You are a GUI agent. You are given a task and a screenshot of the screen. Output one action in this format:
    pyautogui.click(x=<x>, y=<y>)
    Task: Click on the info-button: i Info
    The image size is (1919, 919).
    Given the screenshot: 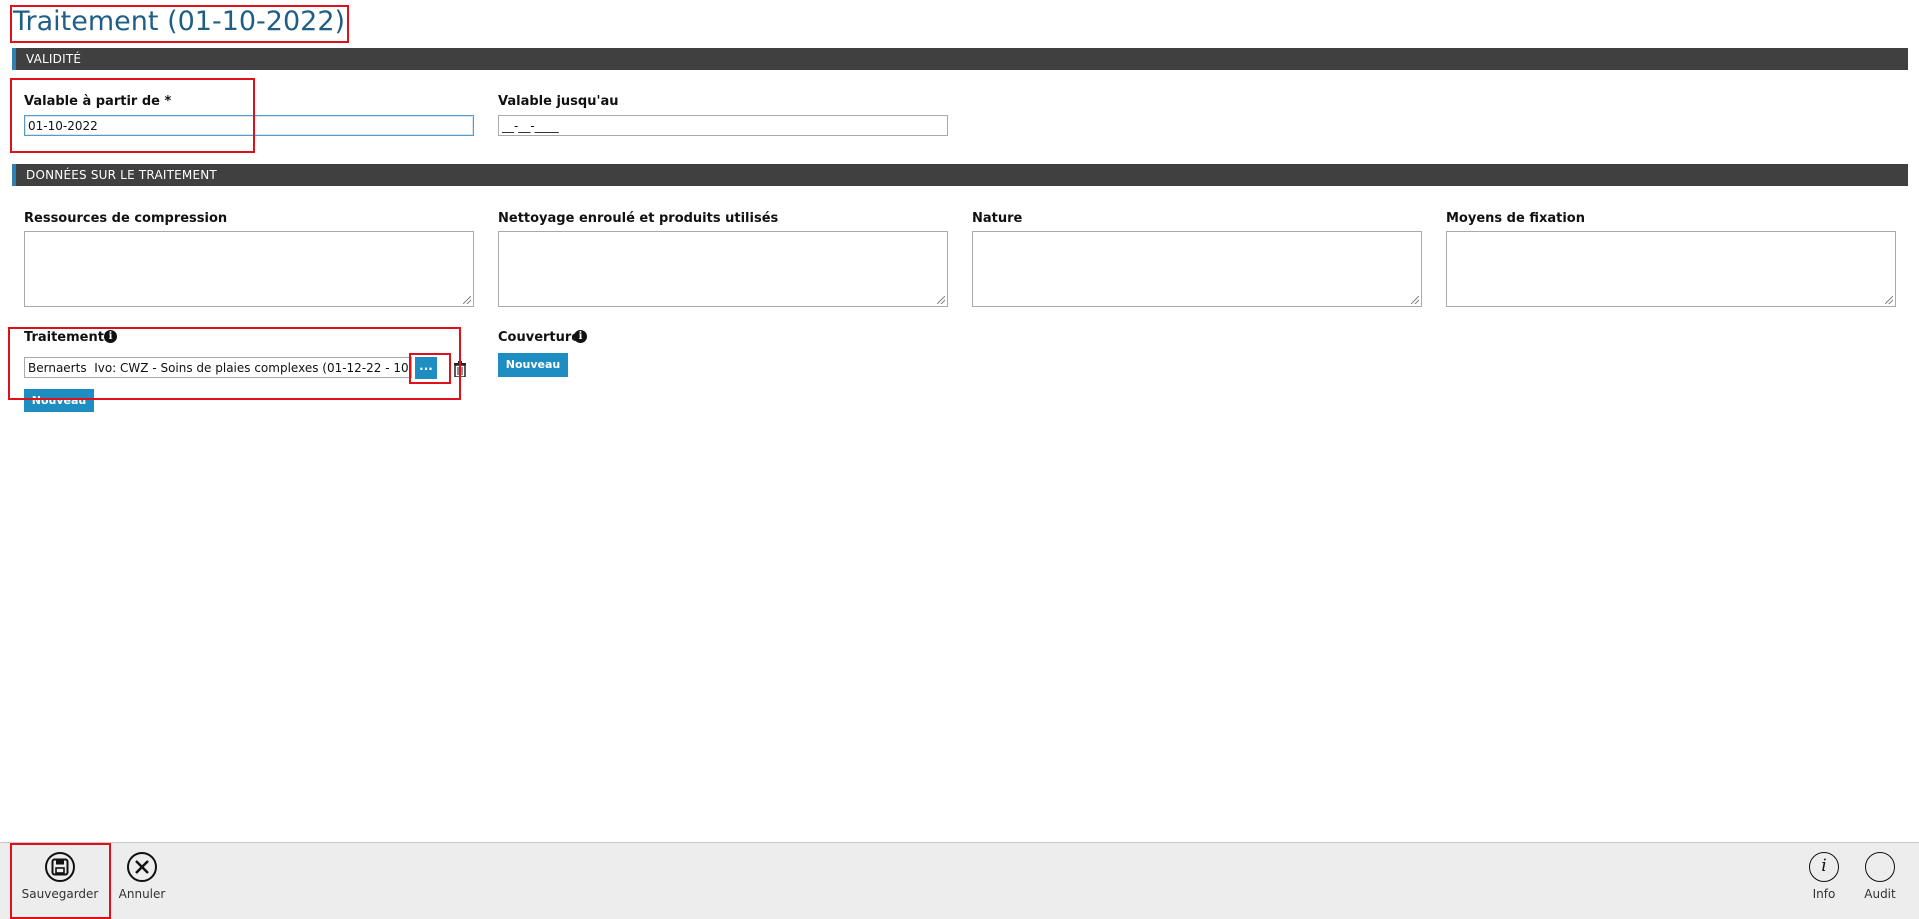 What is the action you would take?
    pyautogui.click(x=1824, y=876)
    